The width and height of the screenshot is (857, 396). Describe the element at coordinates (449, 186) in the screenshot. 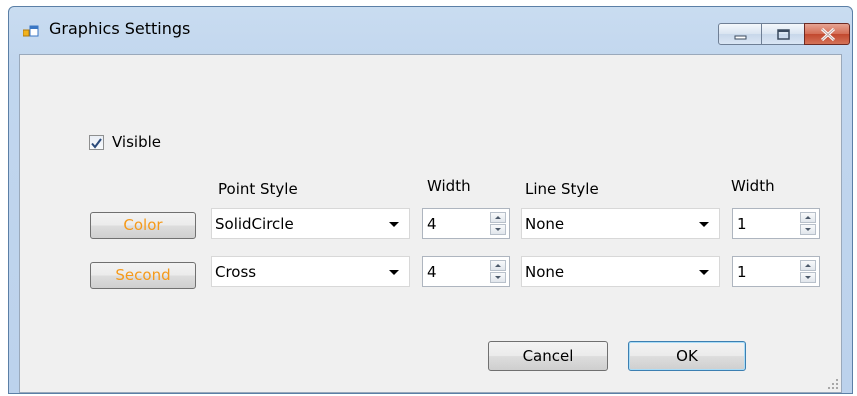

I see `point-width-header: Width` at that location.